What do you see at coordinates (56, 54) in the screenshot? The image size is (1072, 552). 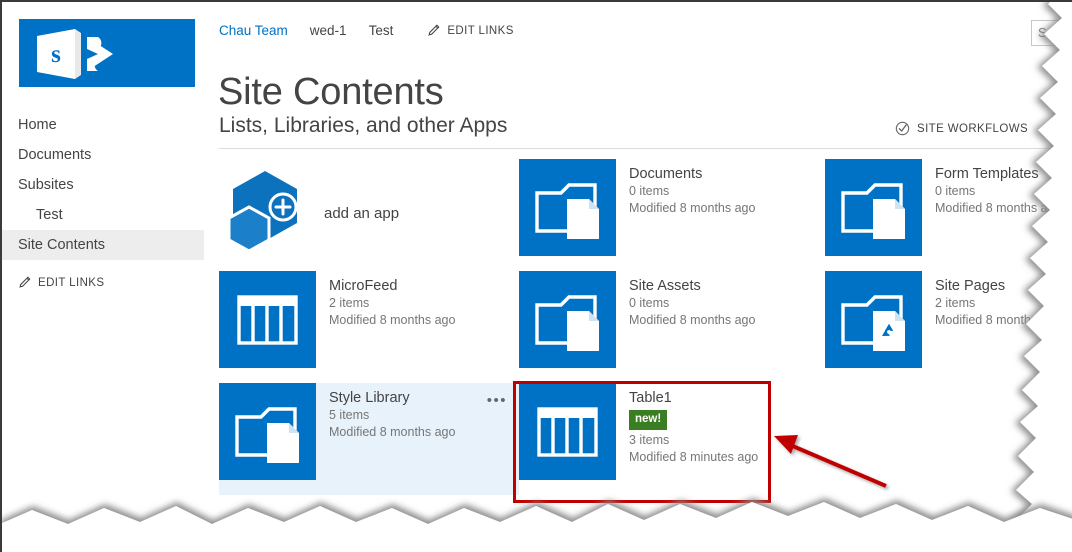 I see `svg-text: s` at bounding box center [56, 54].